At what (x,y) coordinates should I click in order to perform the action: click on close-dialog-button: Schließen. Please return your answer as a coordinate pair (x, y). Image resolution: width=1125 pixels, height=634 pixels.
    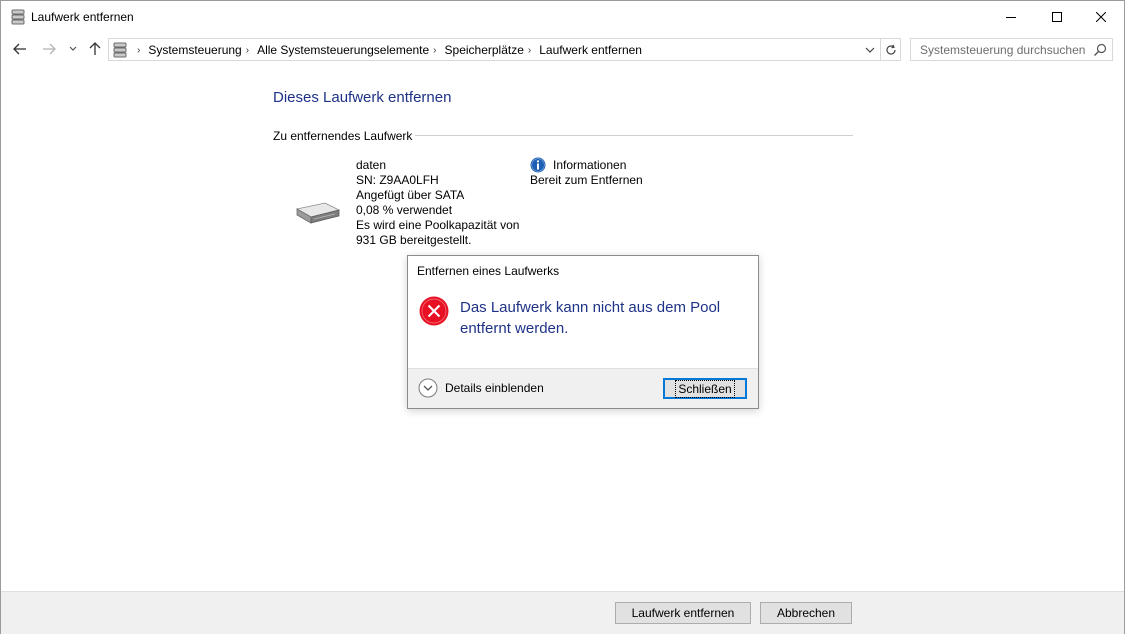
    Looking at the image, I should click on (705, 388).